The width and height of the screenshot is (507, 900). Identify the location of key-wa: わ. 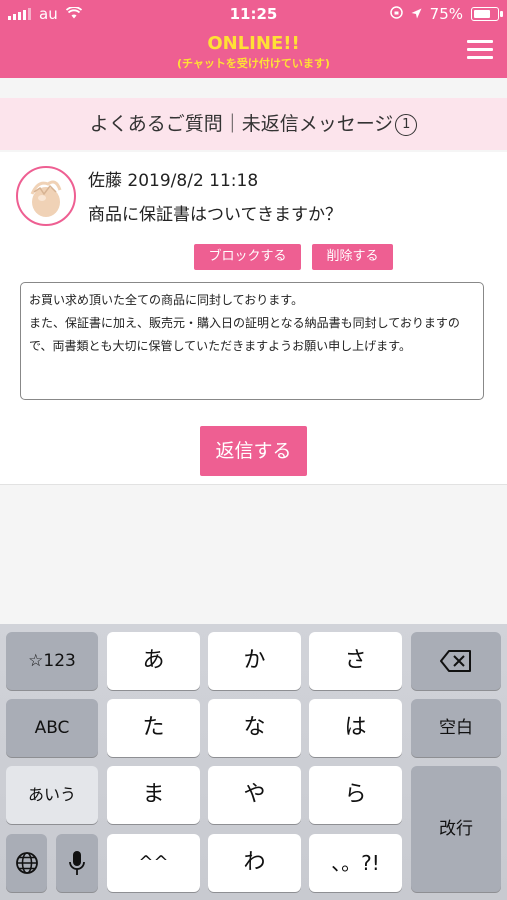
(254, 863).